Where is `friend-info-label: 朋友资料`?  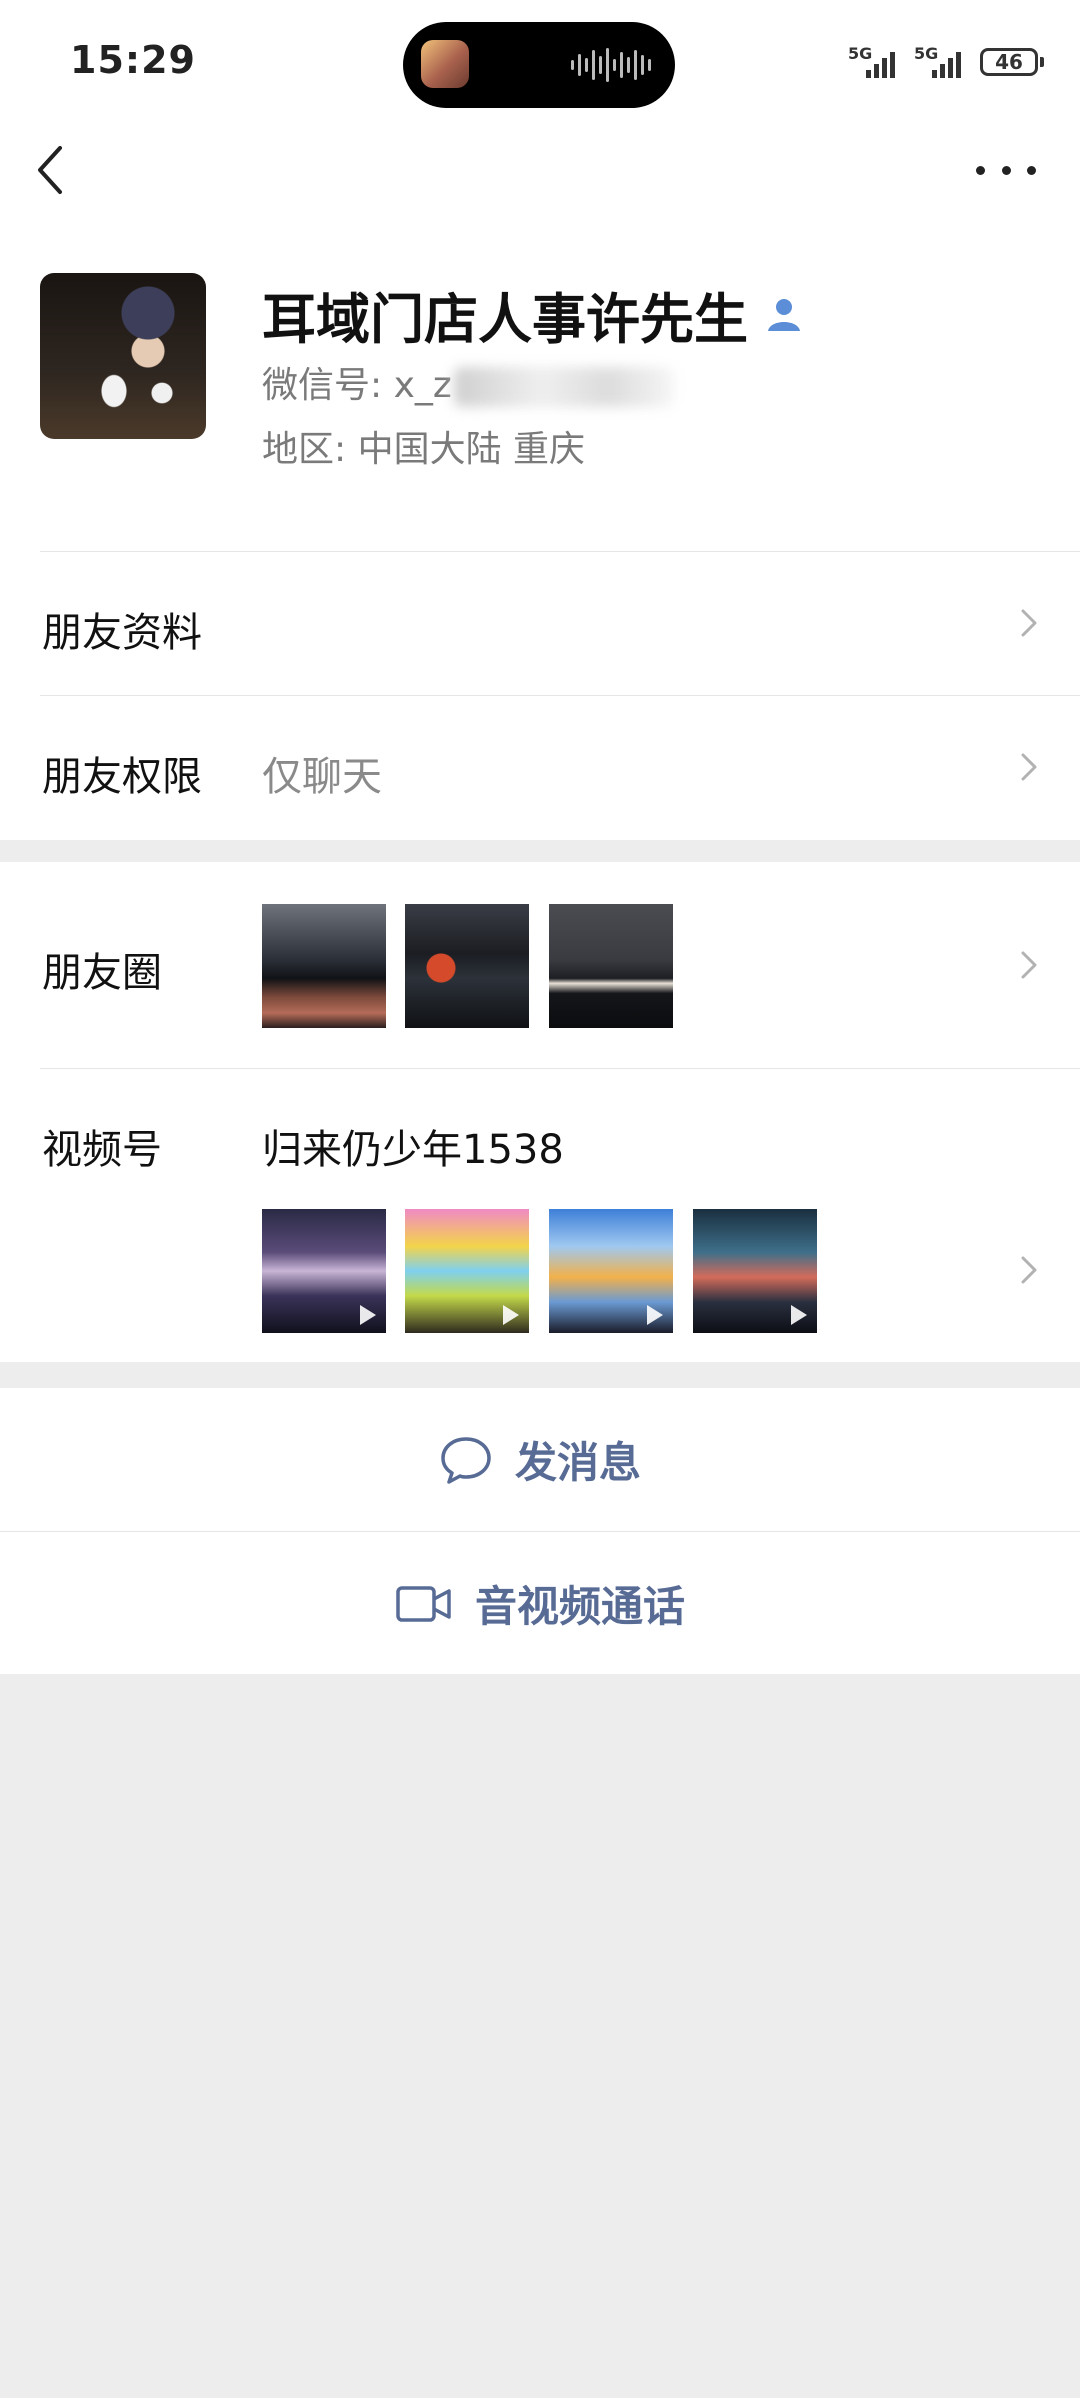 friend-info-label: 朋友资料 is located at coordinates (122, 633).